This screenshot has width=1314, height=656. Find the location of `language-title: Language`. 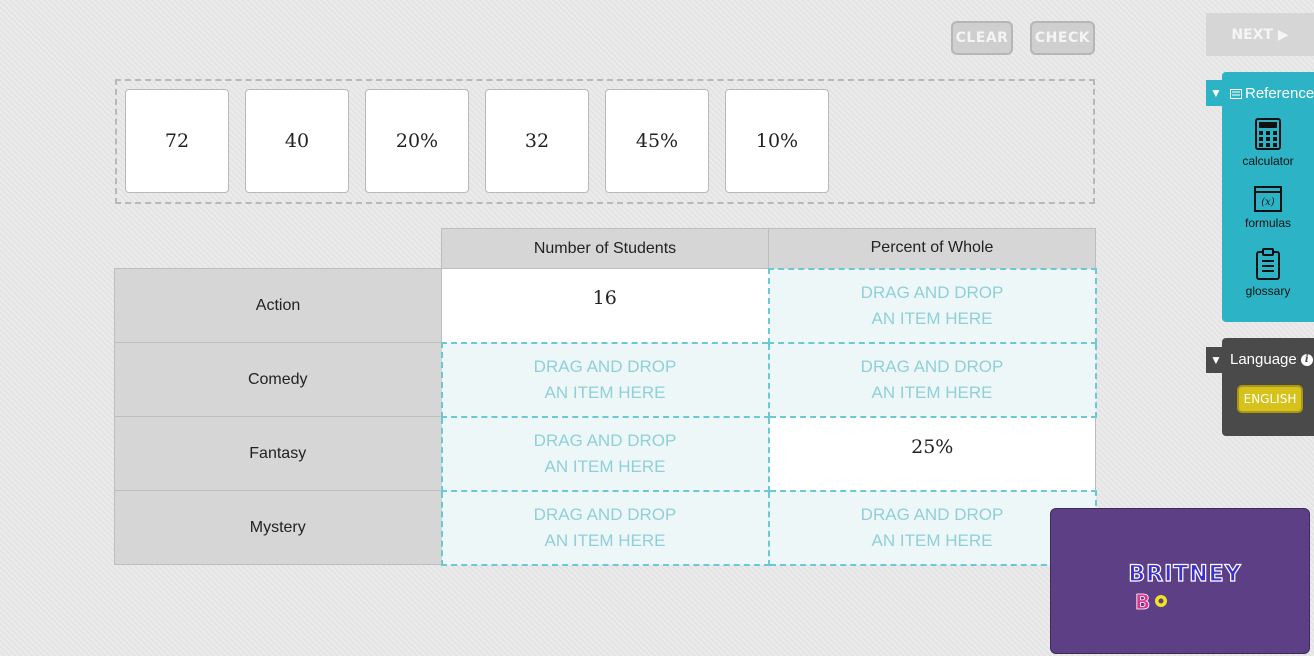

language-title: Language is located at coordinates (1263, 359).